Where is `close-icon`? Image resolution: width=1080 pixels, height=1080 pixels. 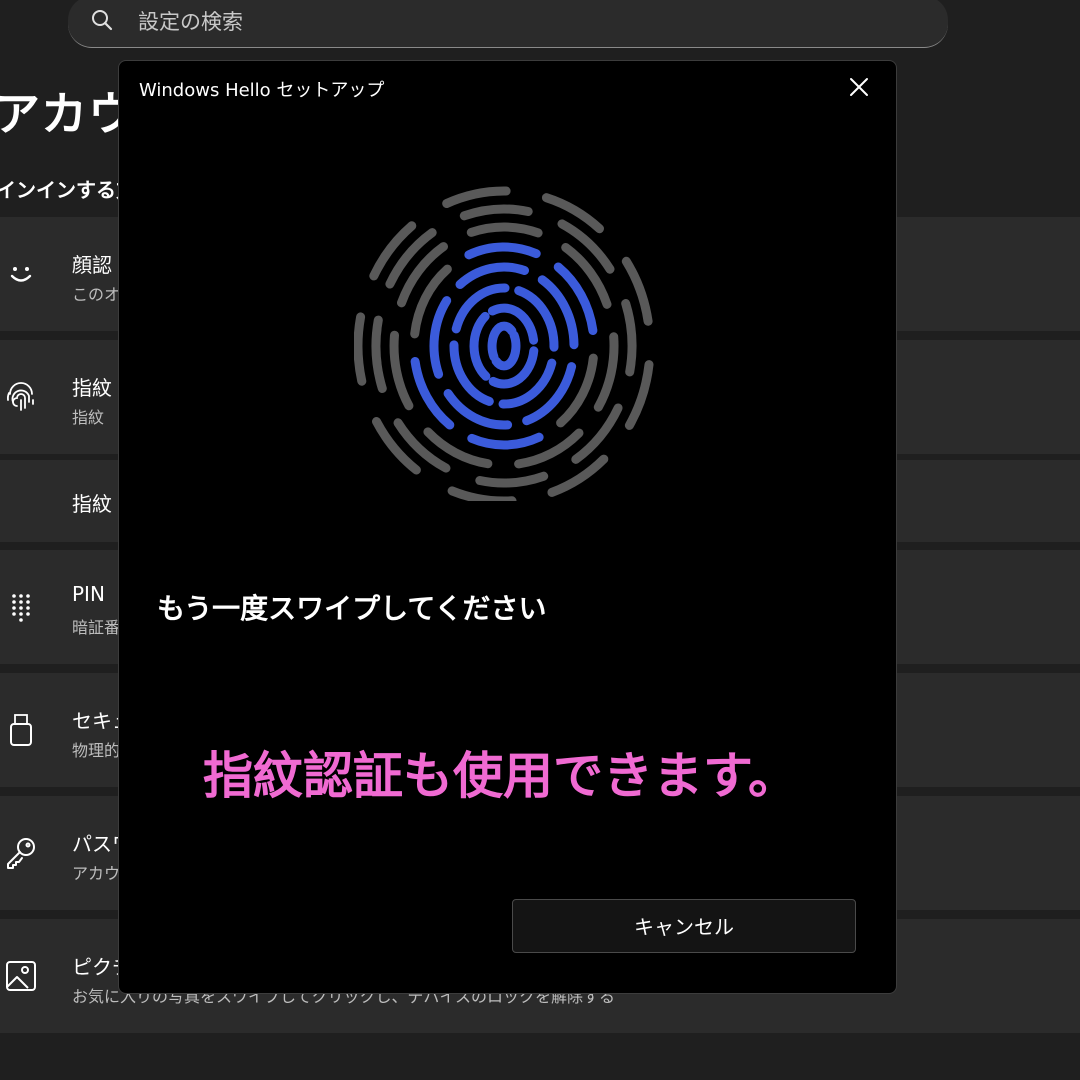 close-icon is located at coordinates (859, 87).